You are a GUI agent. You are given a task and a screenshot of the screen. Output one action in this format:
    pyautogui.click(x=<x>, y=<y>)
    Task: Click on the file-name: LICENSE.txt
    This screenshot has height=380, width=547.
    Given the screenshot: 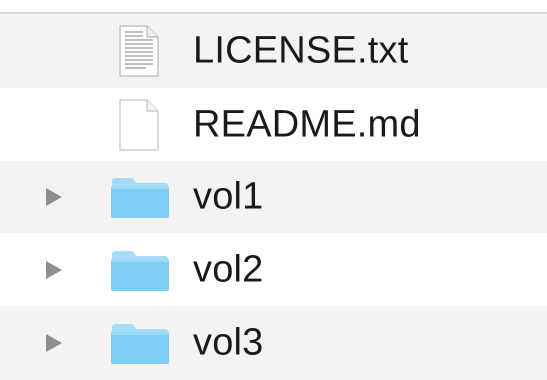 What is the action you would take?
    pyautogui.click(x=301, y=50)
    